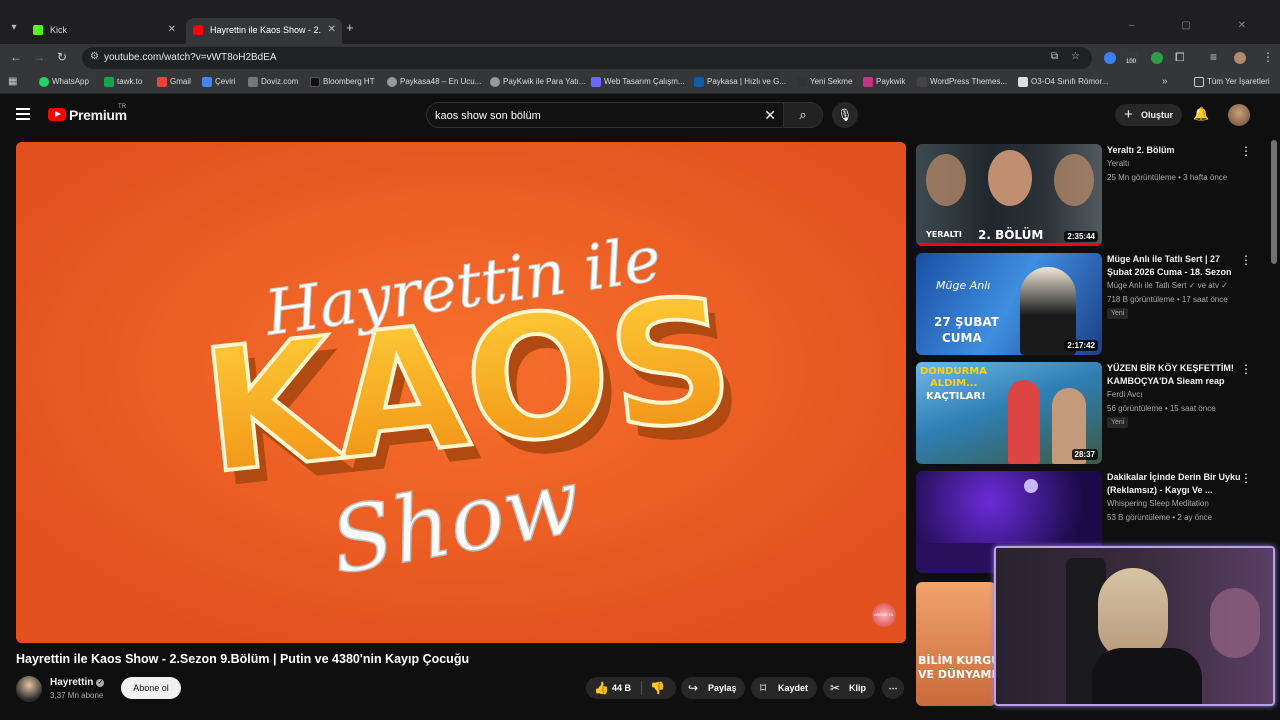 The height and width of the screenshot is (720, 1280). What do you see at coordinates (77, 695) in the screenshot?
I see `subscriber-count: 3,37 Mn abone` at bounding box center [77, 695].